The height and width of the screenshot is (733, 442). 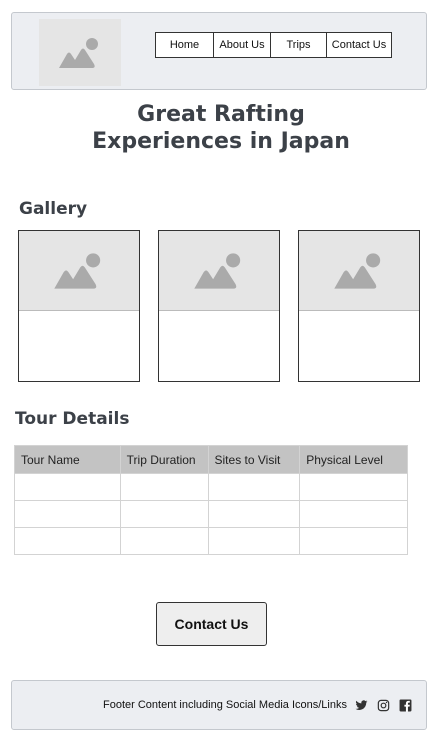 I want to click on nav-trips: Trips, so click(x=298, y=45).